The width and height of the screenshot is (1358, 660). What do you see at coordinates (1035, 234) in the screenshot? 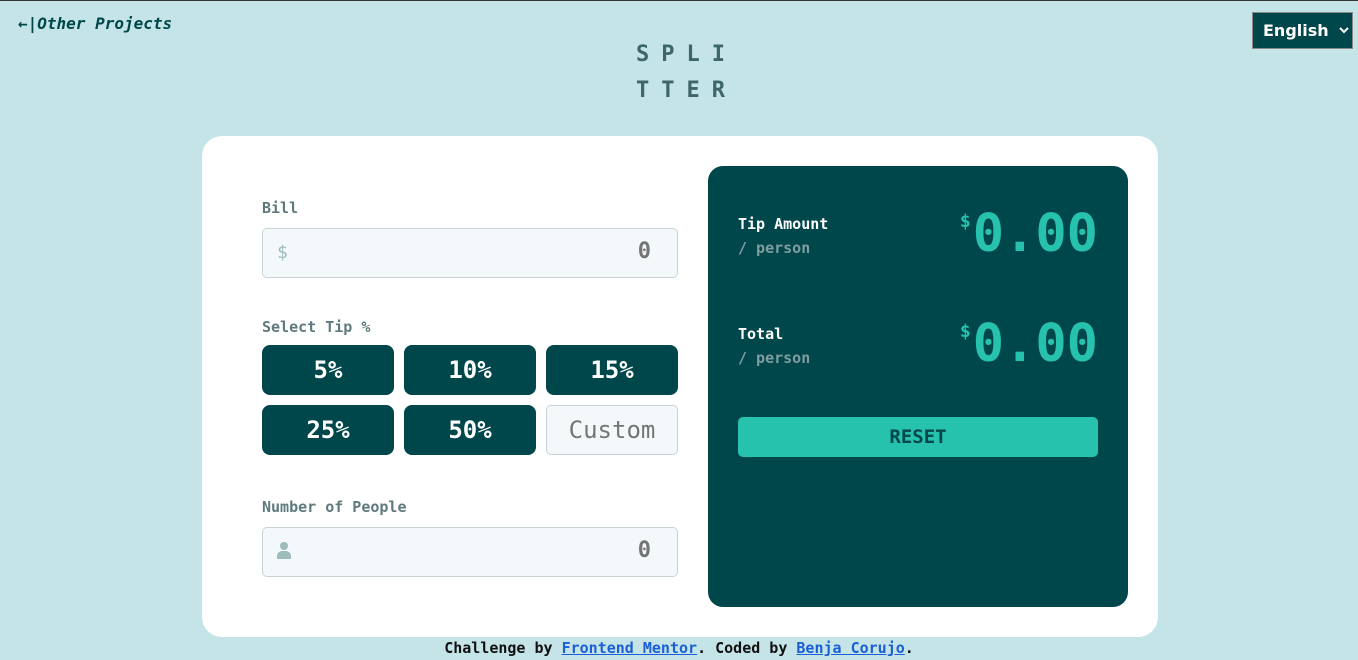
I see `tip-value: 0.00` at bounding box center [1035, 234].